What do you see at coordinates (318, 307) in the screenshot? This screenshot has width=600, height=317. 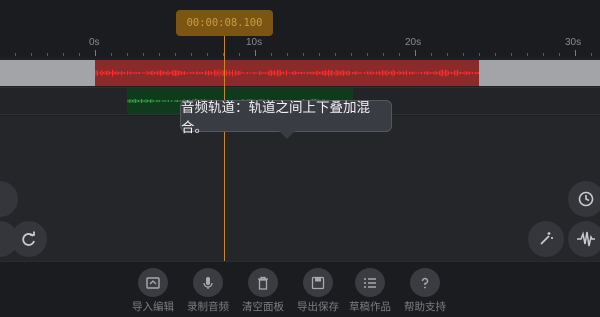 I see `toolbar-label: 导出保存` at bounding box center [318, 307].